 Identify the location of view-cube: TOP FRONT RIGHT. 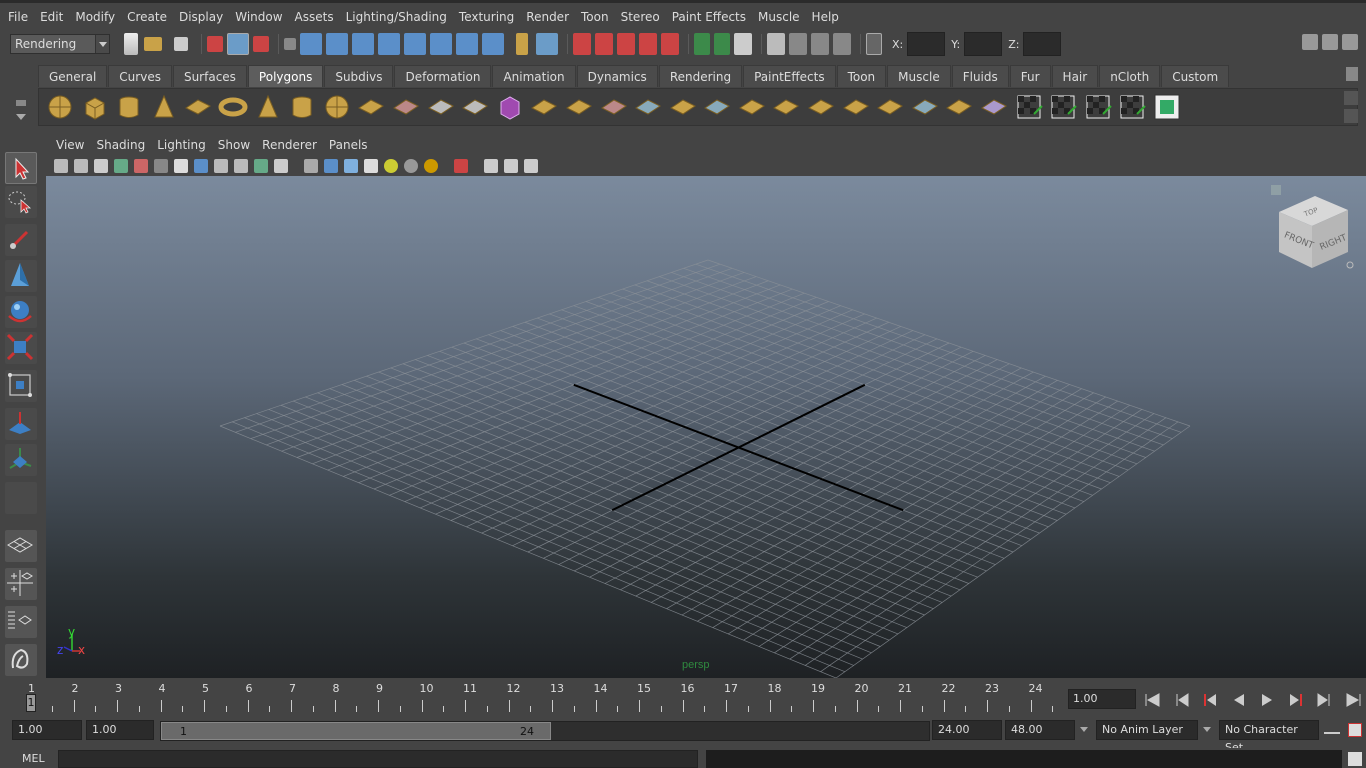
(1312, 227).